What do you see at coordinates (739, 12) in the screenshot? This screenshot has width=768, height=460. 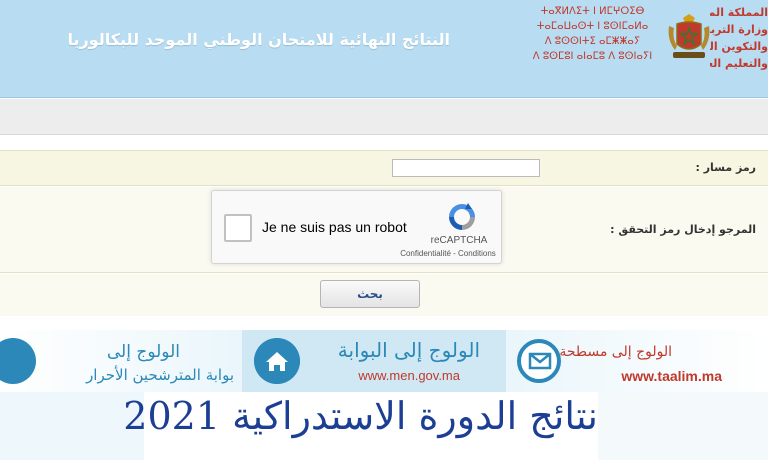 I see `ministry-line-1: المملكة المغربية` at bounding box center [739, 12].